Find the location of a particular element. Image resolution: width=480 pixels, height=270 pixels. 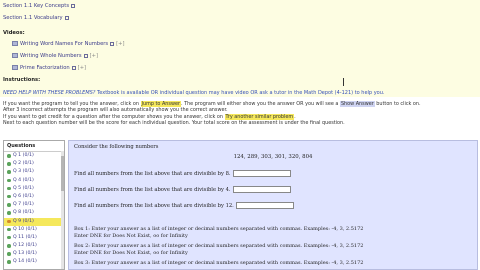

questions-scrollbar is located at coordinates (62, 210).